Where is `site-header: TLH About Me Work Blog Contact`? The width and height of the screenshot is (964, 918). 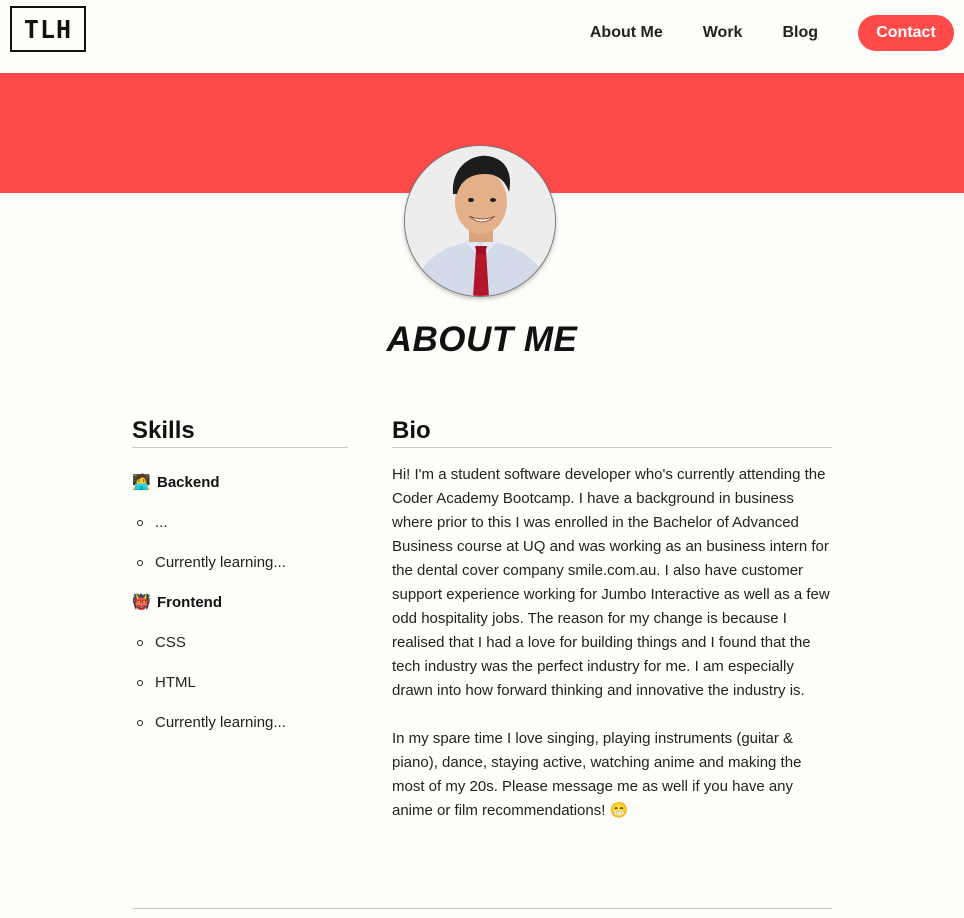
site-header: TLH About Me Work Blog Contact is located at coordinates (482, 36).